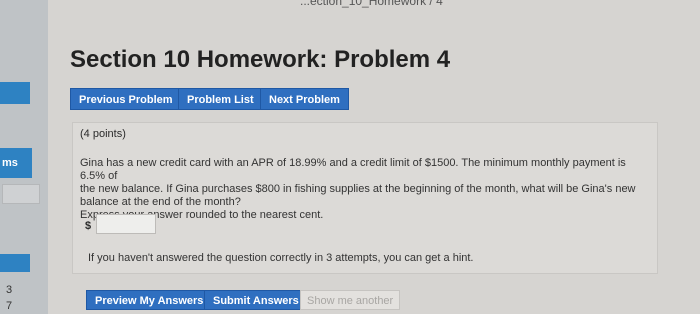  Describe the element at coordinates (103, 134) in the screenshot. I see `points-label: (4 points)` at that location.